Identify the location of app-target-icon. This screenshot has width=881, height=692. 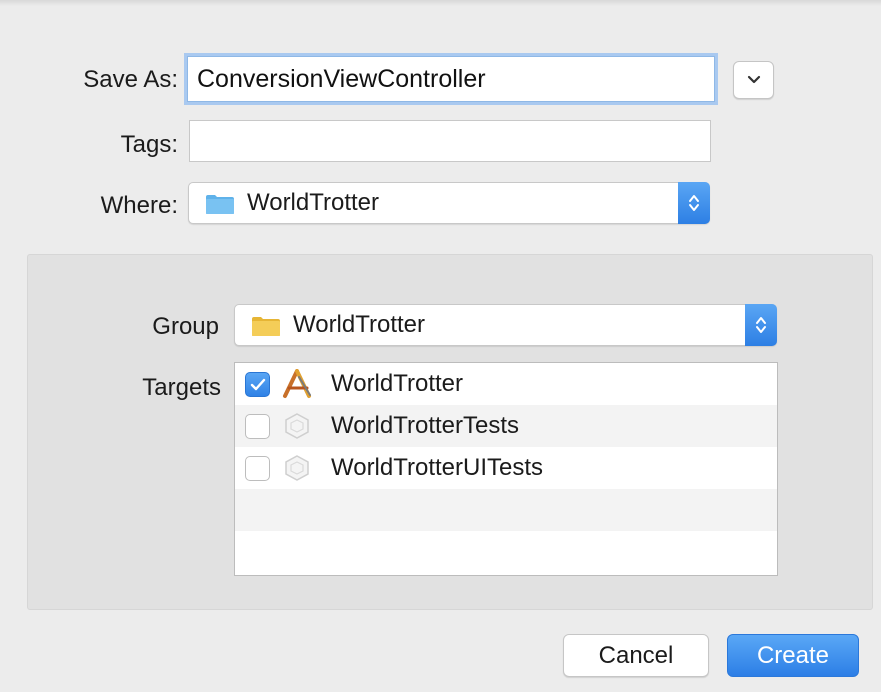
(297, 383).